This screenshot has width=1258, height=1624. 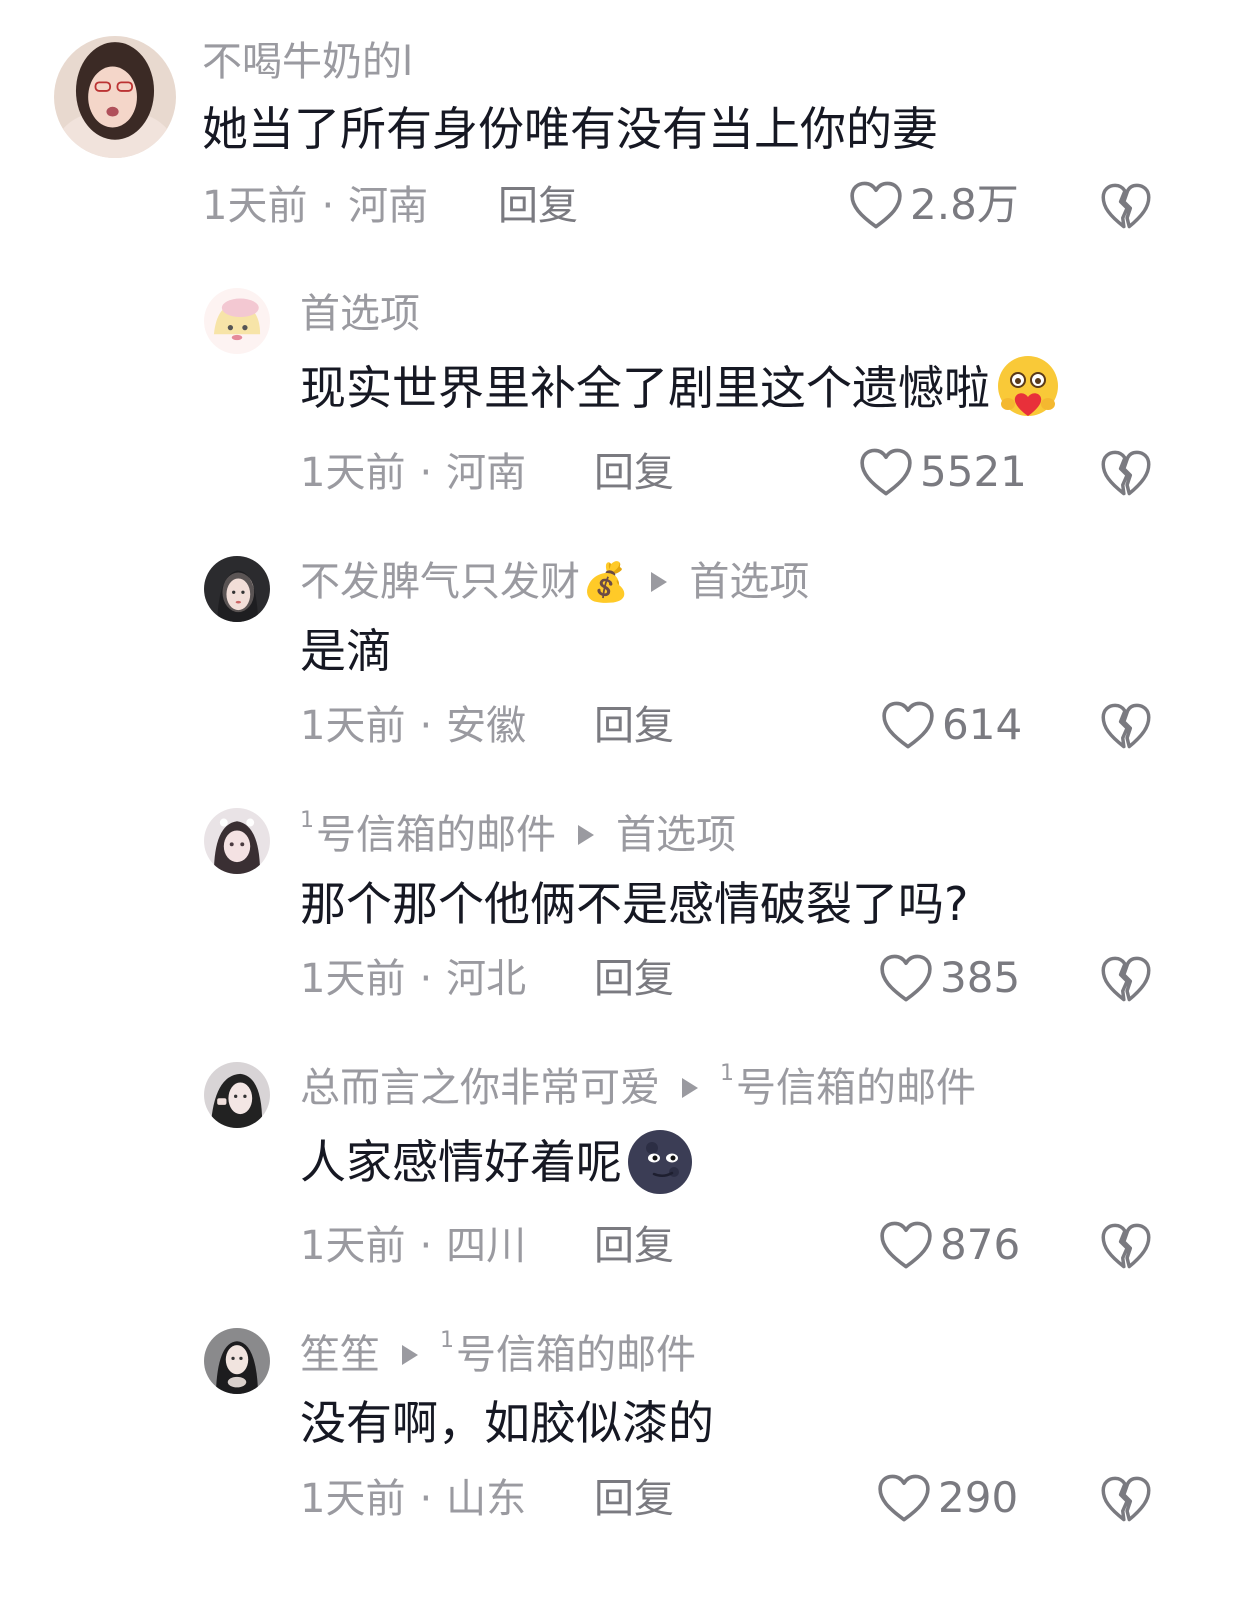 I want to click on play-triangle-icon, so click(x=410, y=1355).